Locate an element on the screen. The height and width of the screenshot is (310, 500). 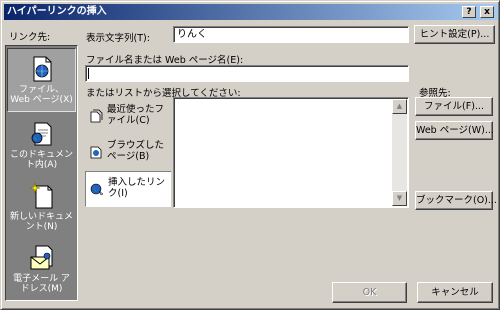
title-bar: ハイパーリンクの挿入 ? x is located at coordinates (251, 12).